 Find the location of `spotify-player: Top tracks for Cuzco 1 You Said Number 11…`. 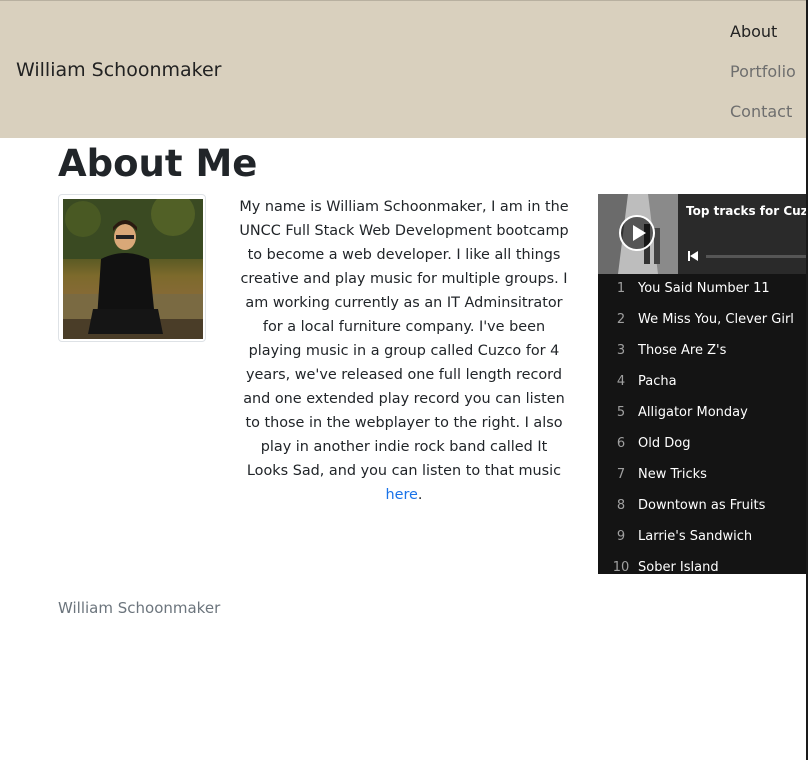

spotify-player: Top tracks for Cuzco 1 You Said Number 11… is located at coordinates (702, 384).